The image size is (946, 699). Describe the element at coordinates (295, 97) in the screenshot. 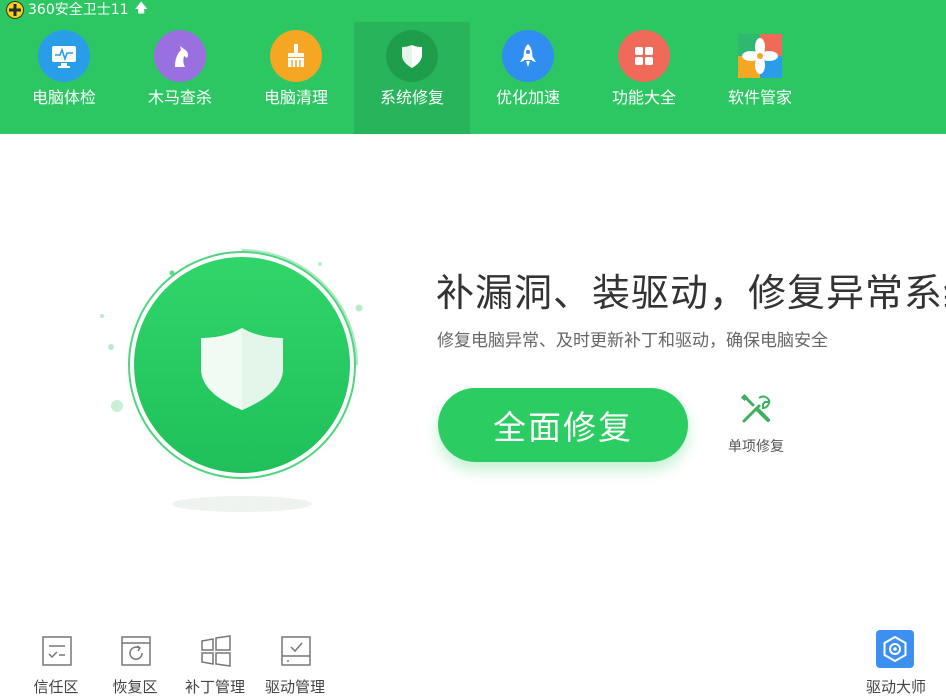

I see `nav-label: 电脑清理` at that location.